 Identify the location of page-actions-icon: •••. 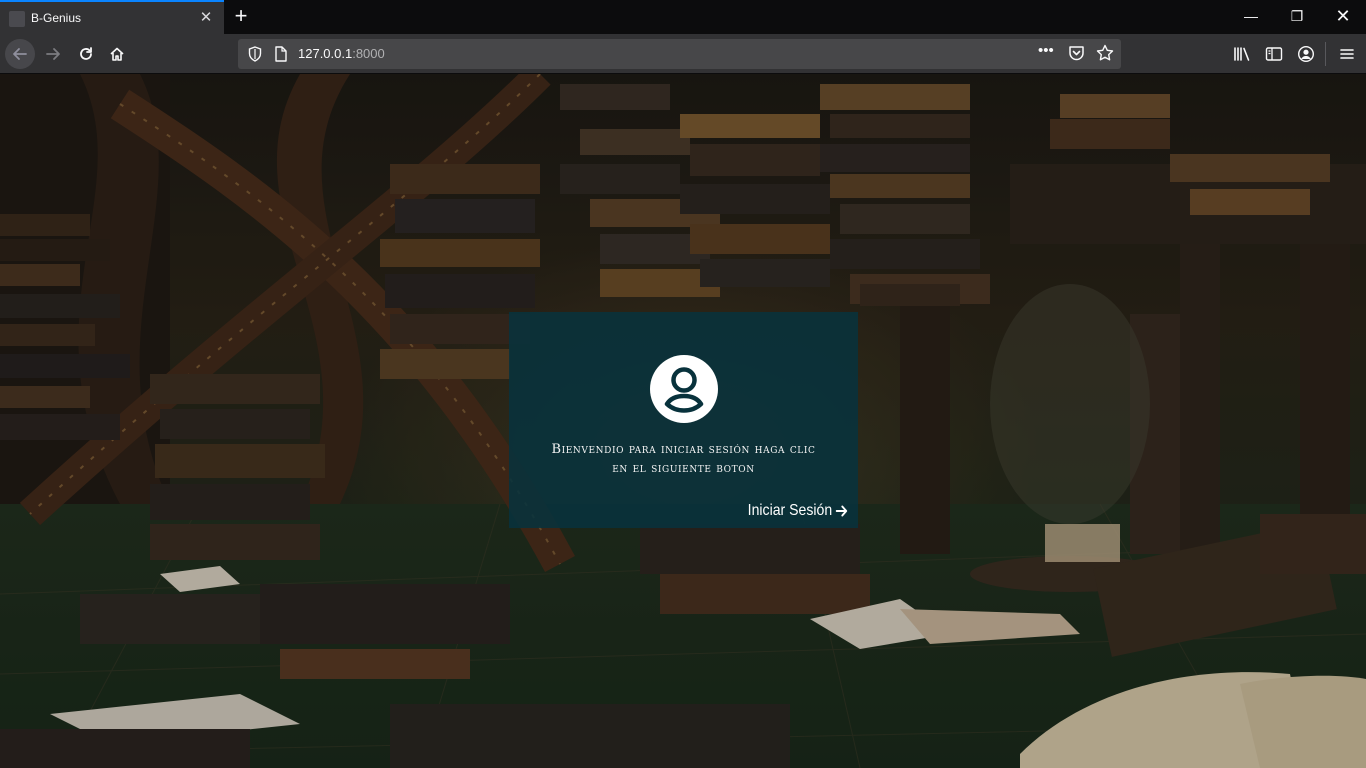
(1046, 50).